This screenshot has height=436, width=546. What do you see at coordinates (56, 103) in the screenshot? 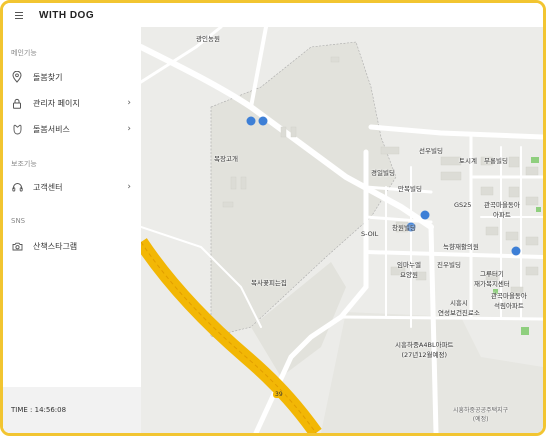
I see `sidebar-item-label: 관리자 페이지` at bounding box center [56, 103].